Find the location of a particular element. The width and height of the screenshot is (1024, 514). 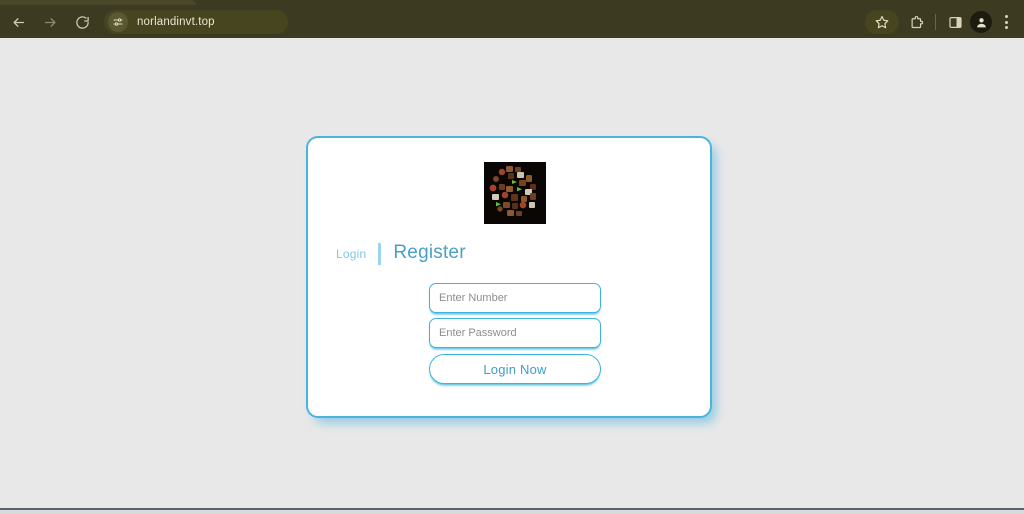

password-input is located at coordinates (515, 333).